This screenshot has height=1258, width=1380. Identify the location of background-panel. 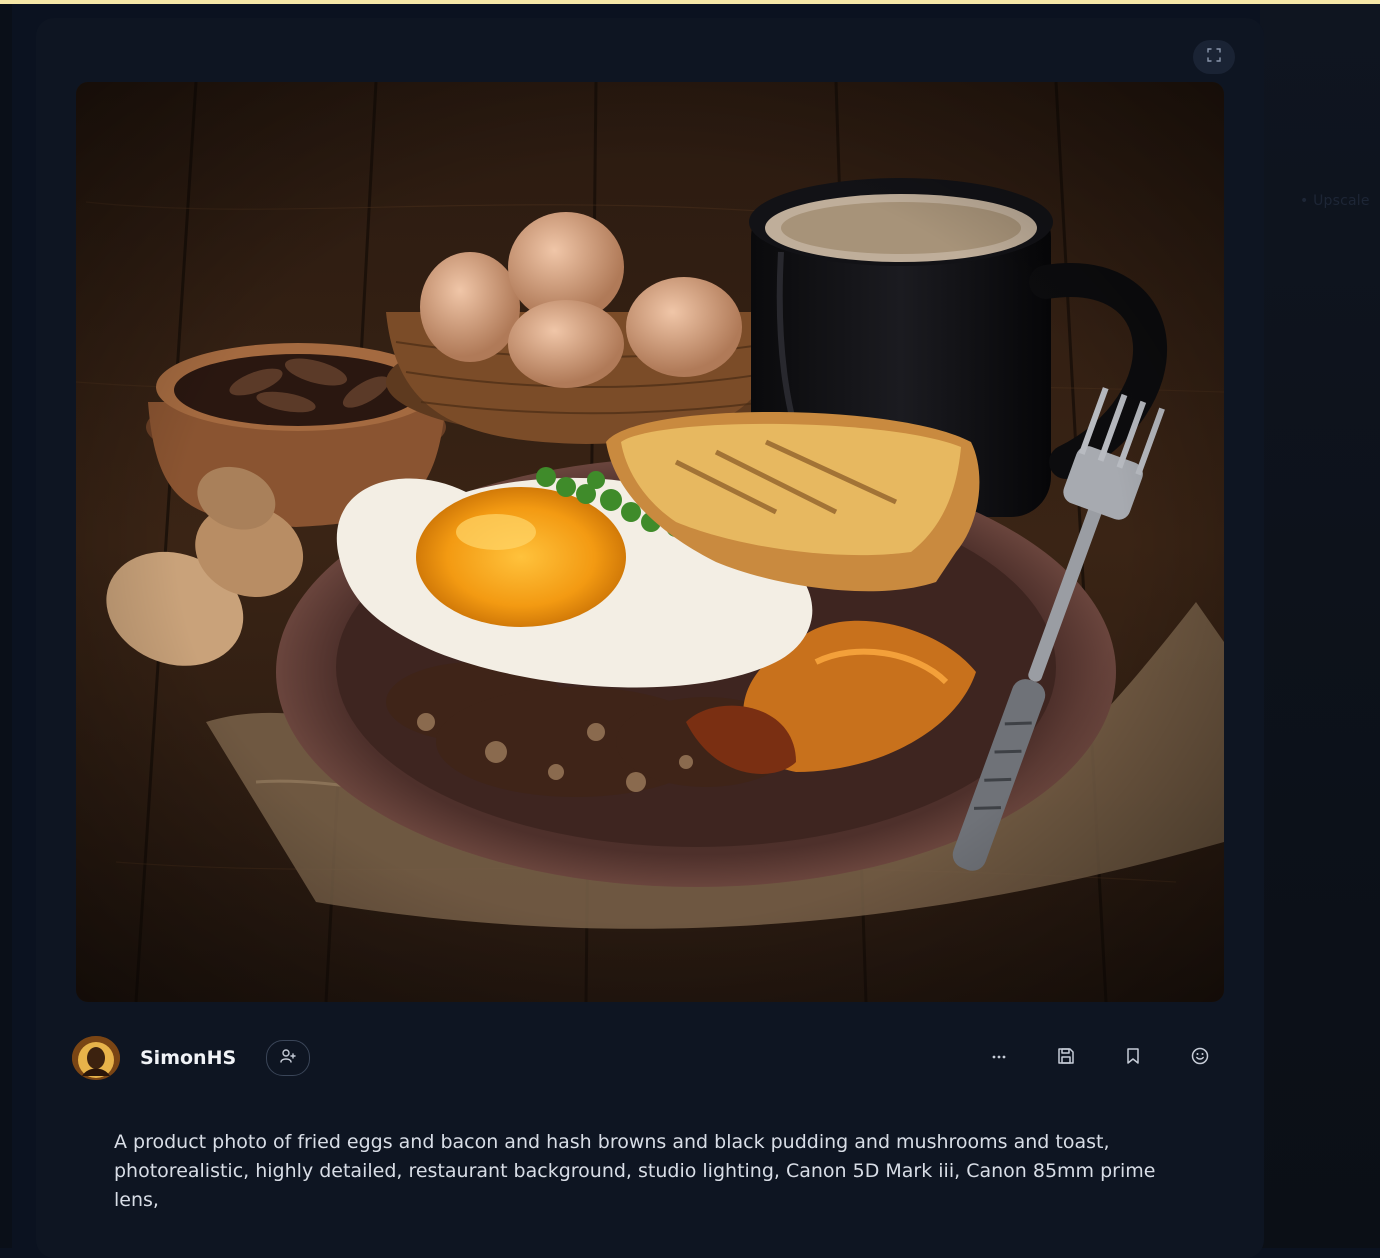
(1320, 626).